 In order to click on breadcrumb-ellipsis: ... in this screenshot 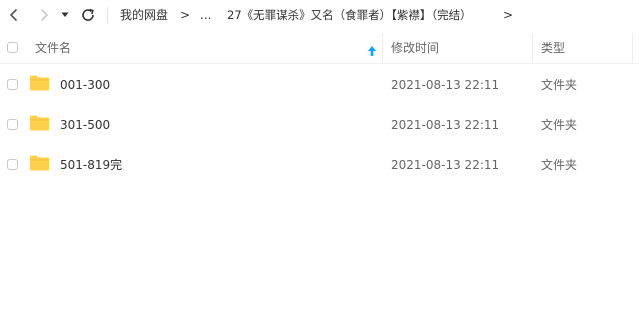, I will do `click(205, 15)`.